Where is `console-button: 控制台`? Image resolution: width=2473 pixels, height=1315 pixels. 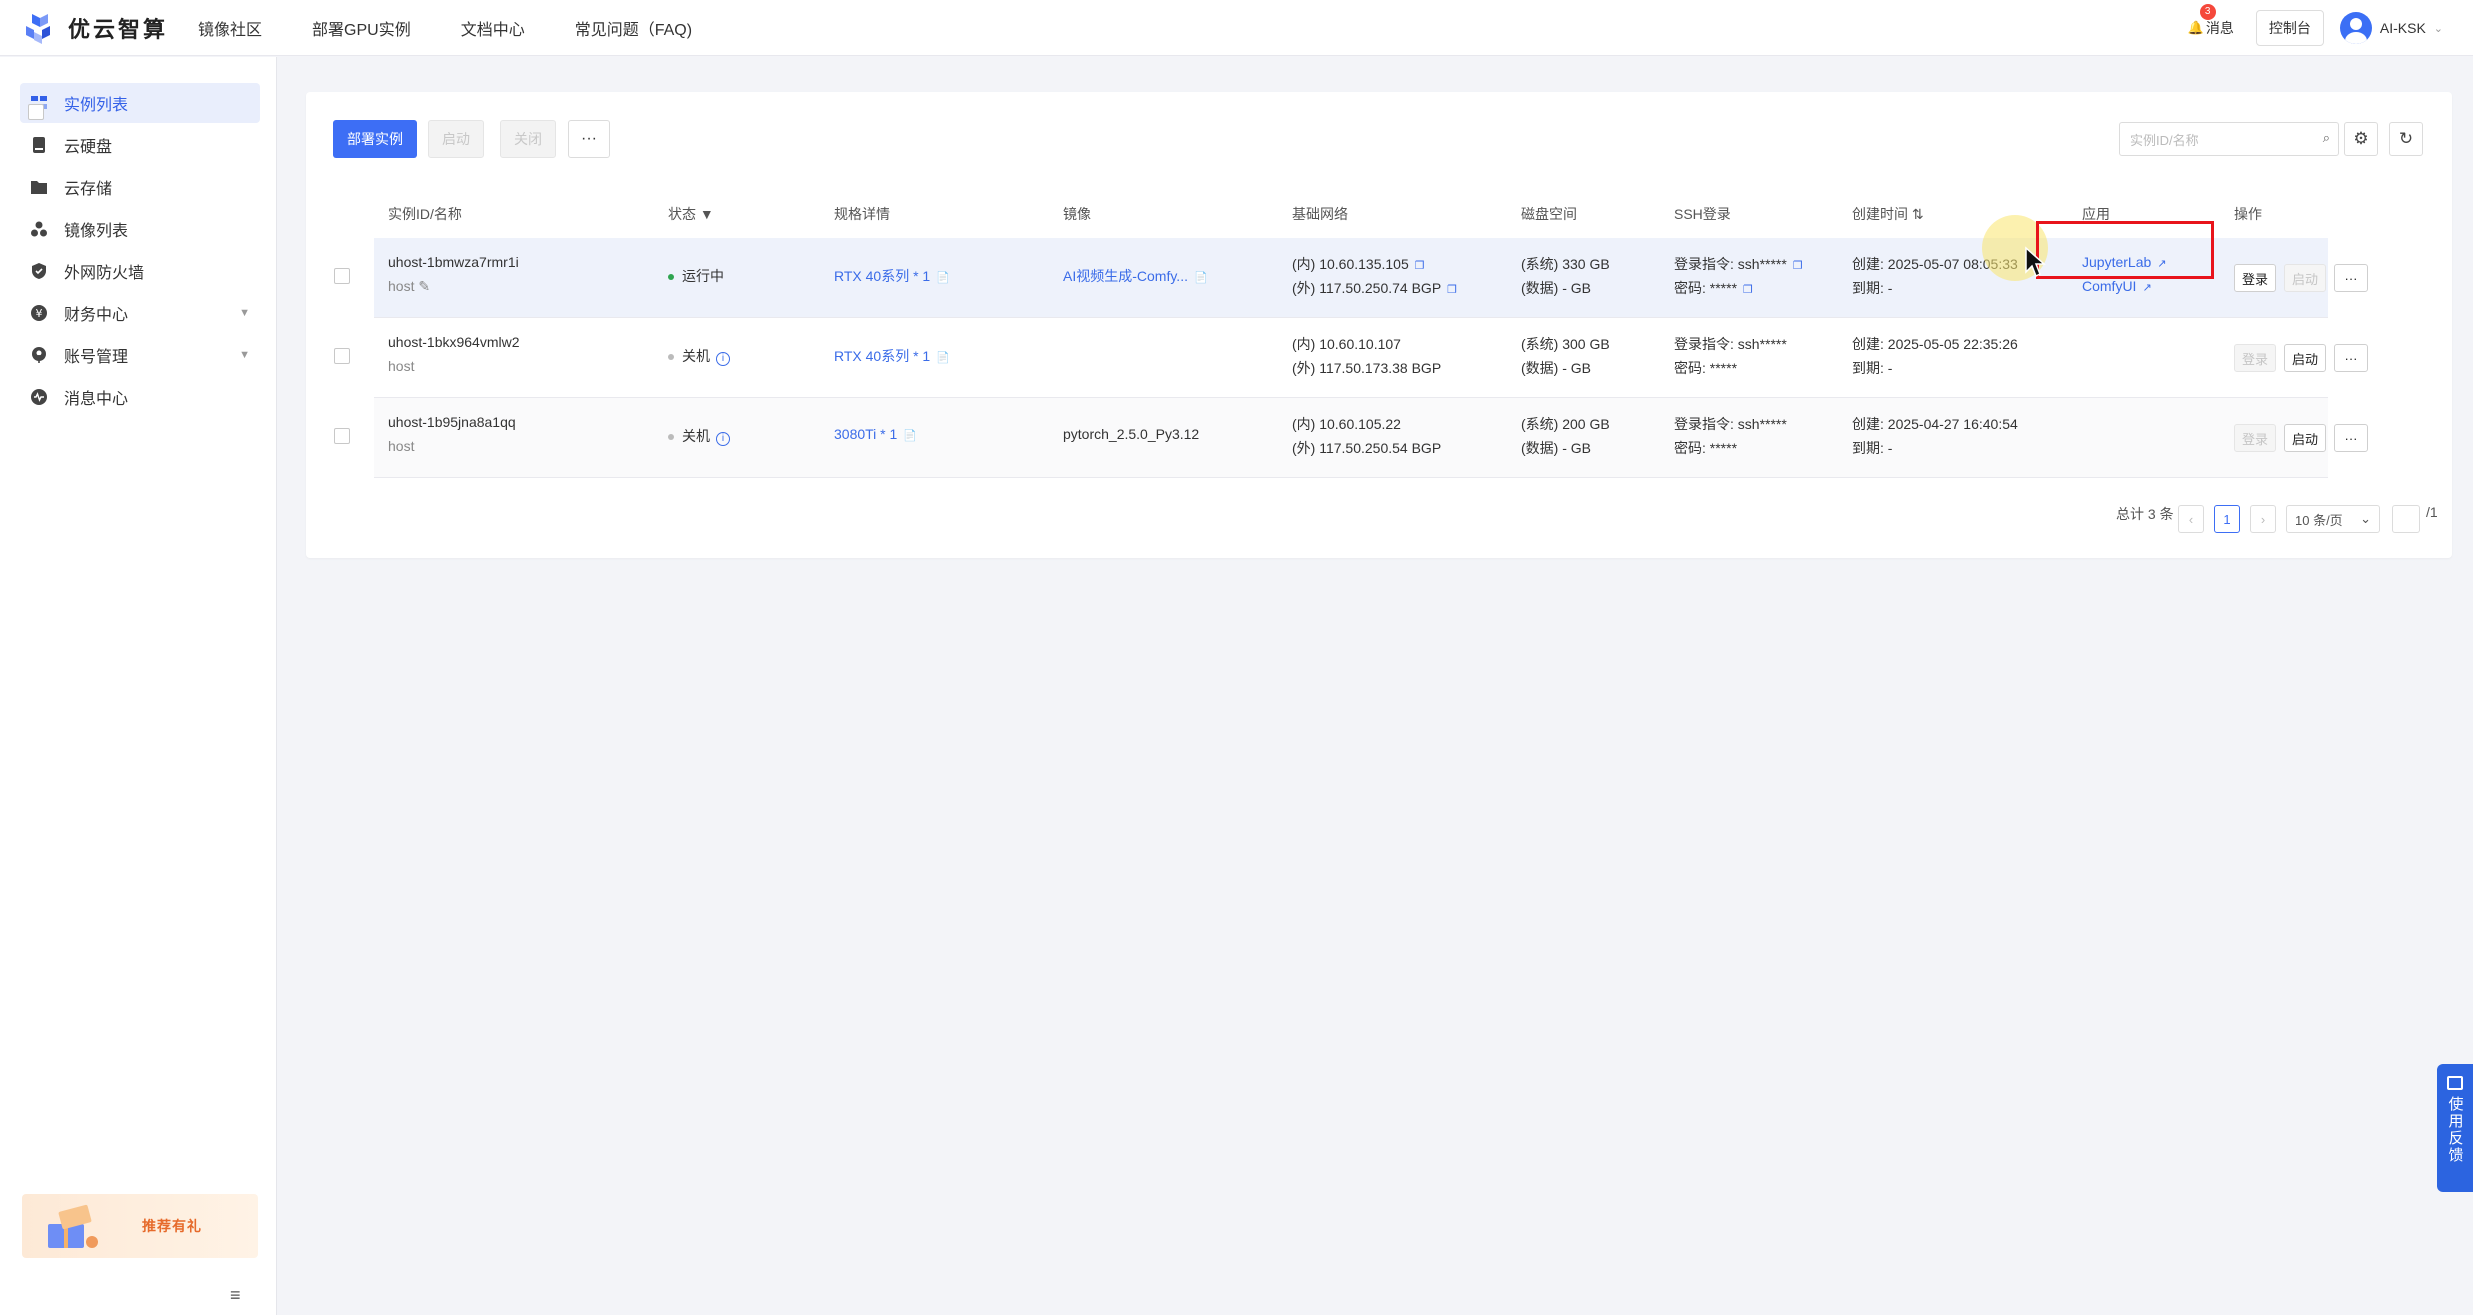 console-button: 控制台 is located at coordinates (2289, 28).